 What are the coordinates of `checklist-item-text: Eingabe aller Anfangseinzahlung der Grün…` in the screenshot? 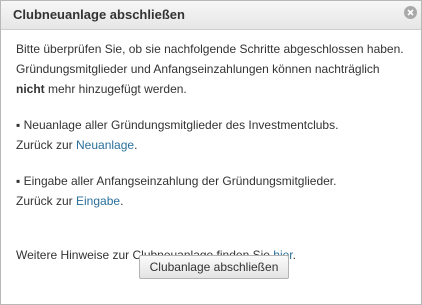 It's located at (178, 181).